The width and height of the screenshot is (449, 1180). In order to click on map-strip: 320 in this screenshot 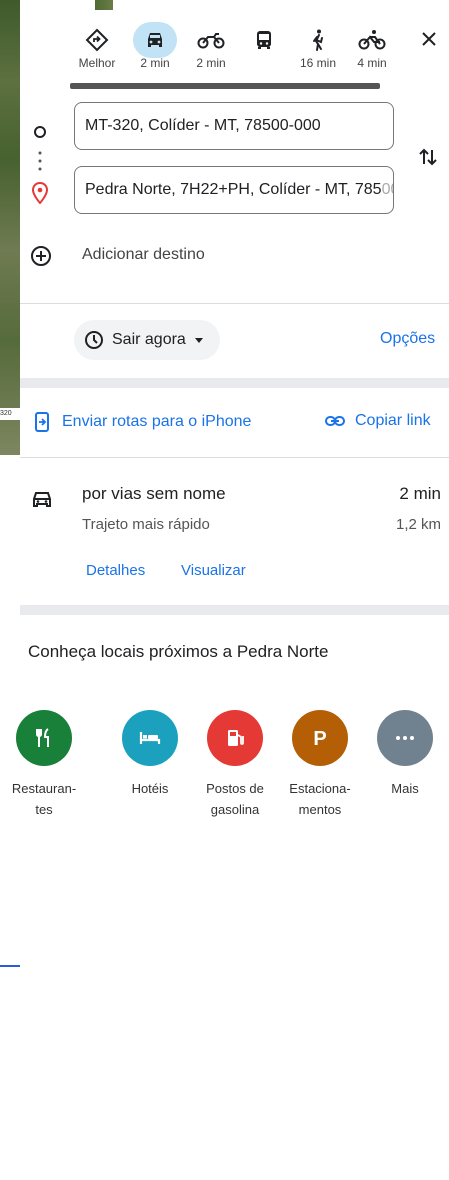, I will do `click(10, 227)`.